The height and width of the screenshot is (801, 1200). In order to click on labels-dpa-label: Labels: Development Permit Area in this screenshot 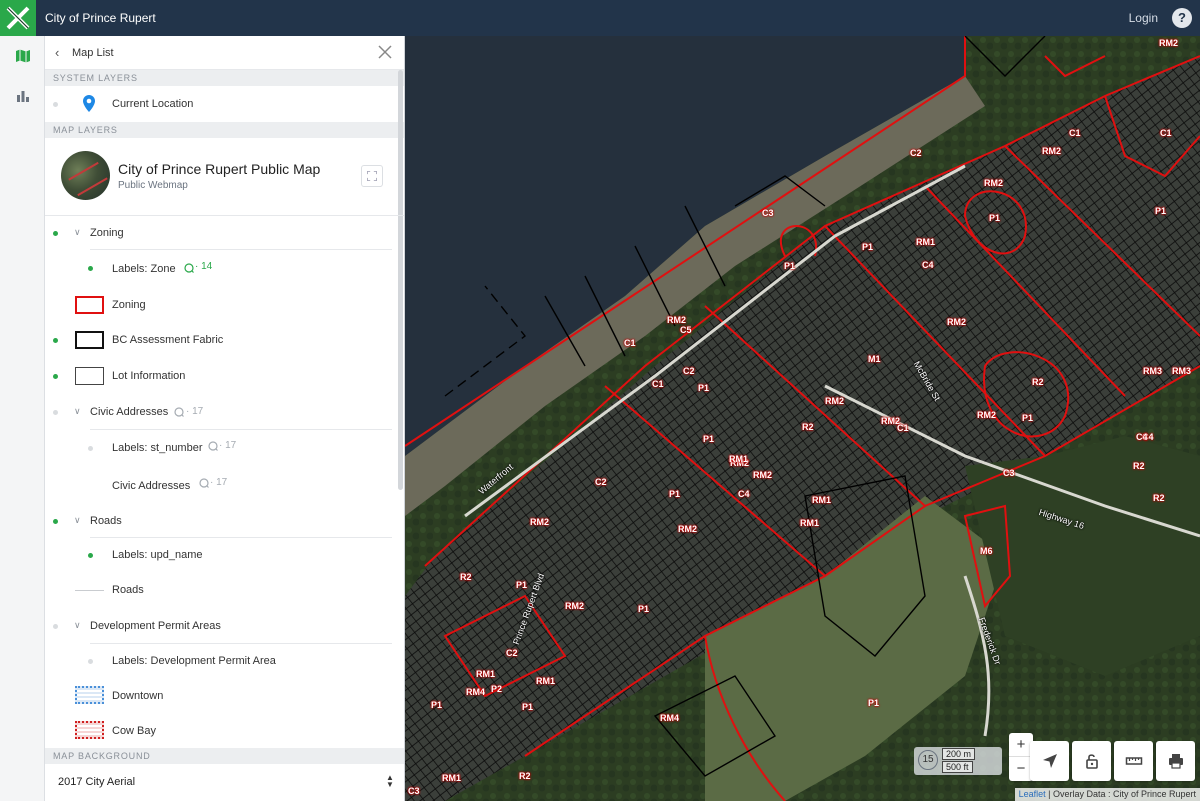, I will do `click(194, 661)`.